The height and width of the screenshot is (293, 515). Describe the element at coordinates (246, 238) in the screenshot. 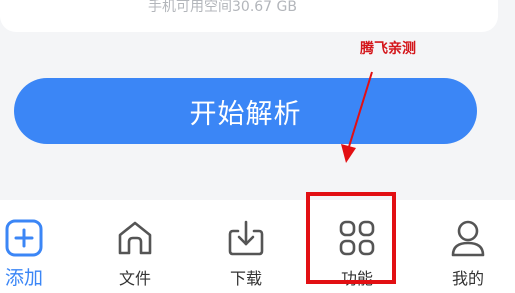

I see `download-icon` at that location.